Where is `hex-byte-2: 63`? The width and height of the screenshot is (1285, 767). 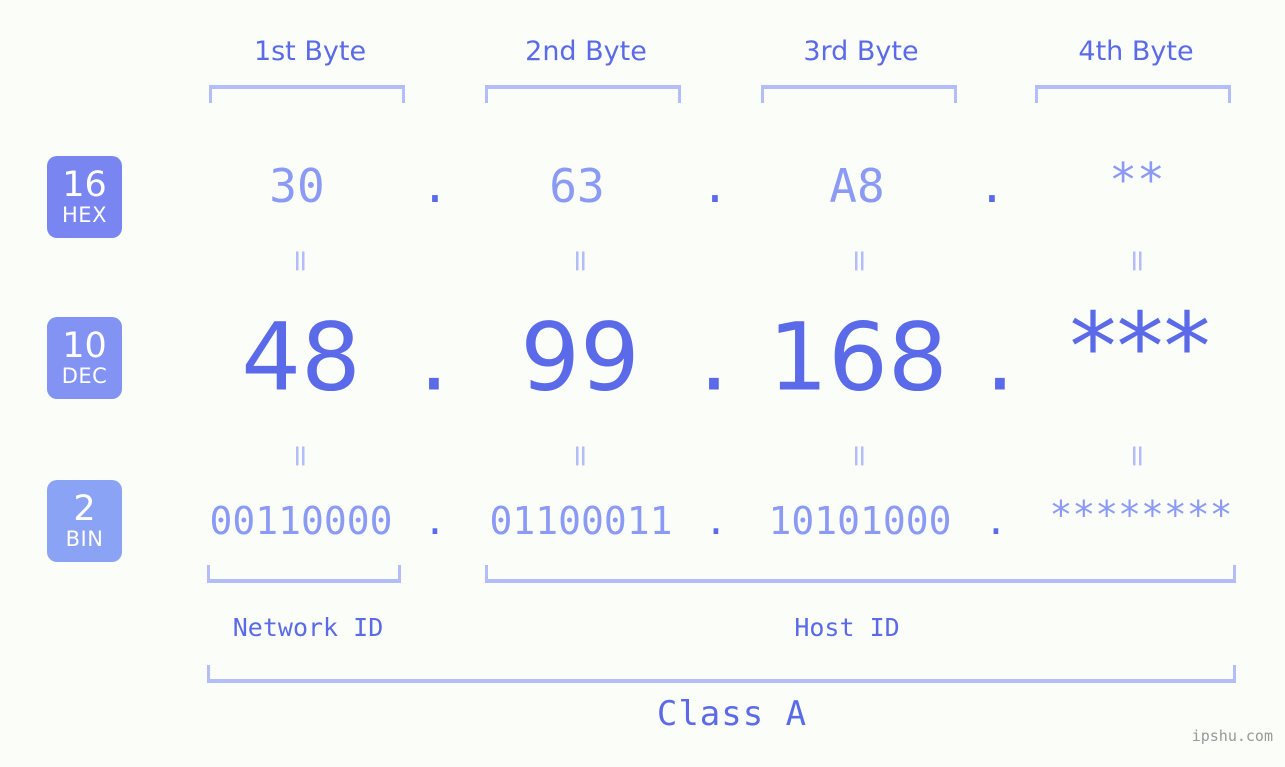 hex-byte-2: 63 is located at coordinates (577, 186).